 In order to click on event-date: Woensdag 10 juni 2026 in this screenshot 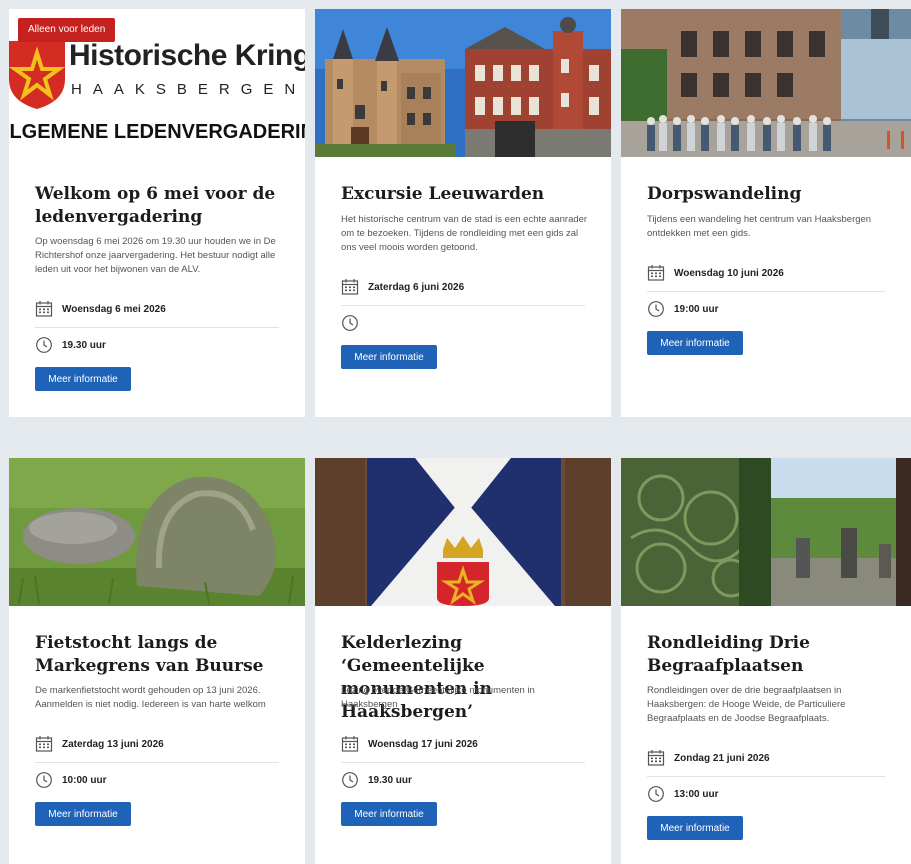, I will do `click(766, 273)`.